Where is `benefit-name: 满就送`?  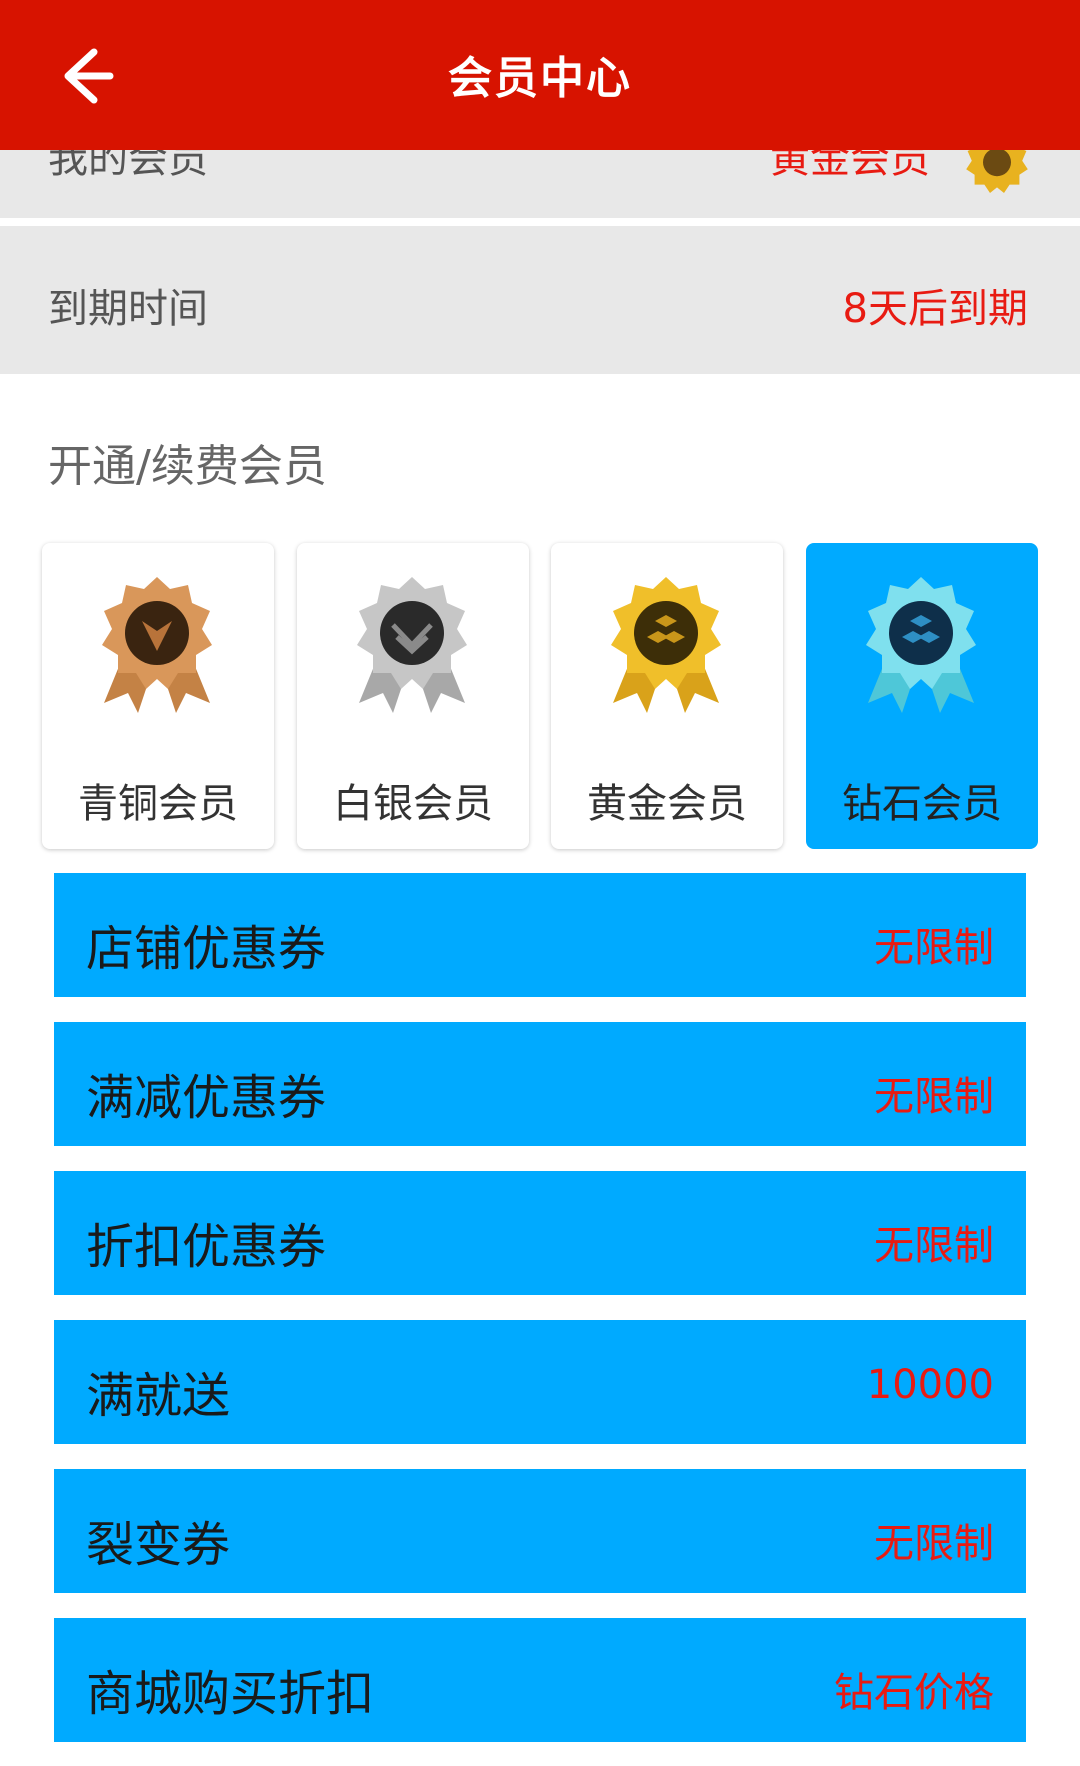
benefit-name: 满就送 is located at coordinates (158, 1396).